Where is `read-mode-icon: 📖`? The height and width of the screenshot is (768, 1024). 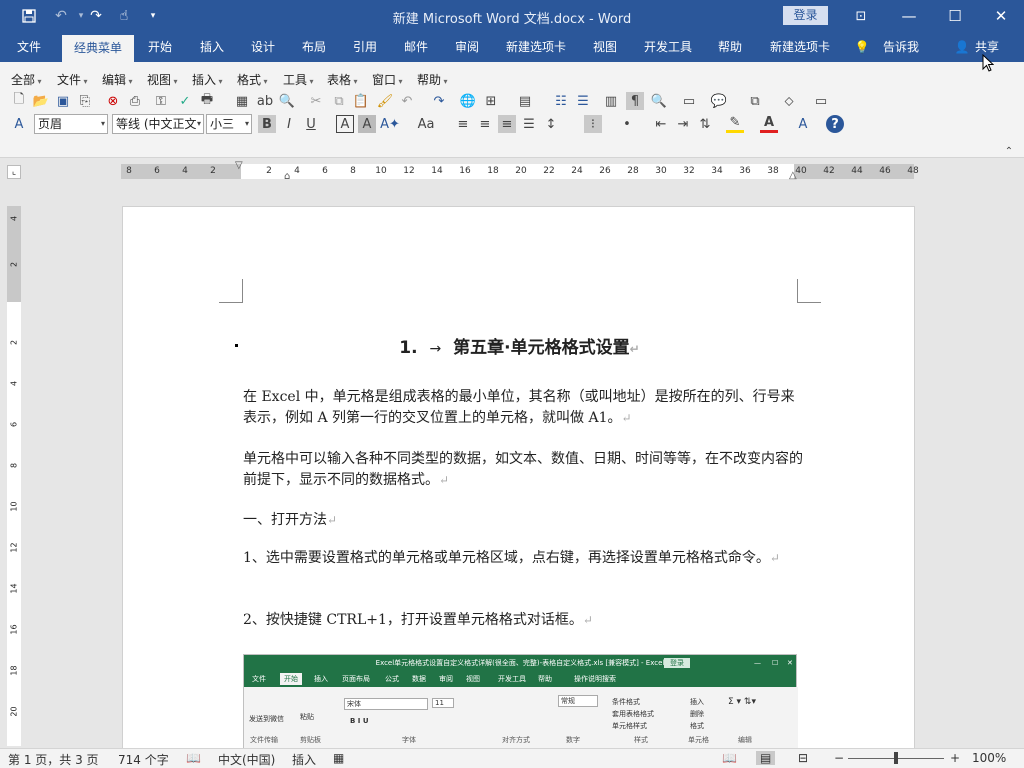 read-mode-icon: 📖 is located at coordinates (729, 758).